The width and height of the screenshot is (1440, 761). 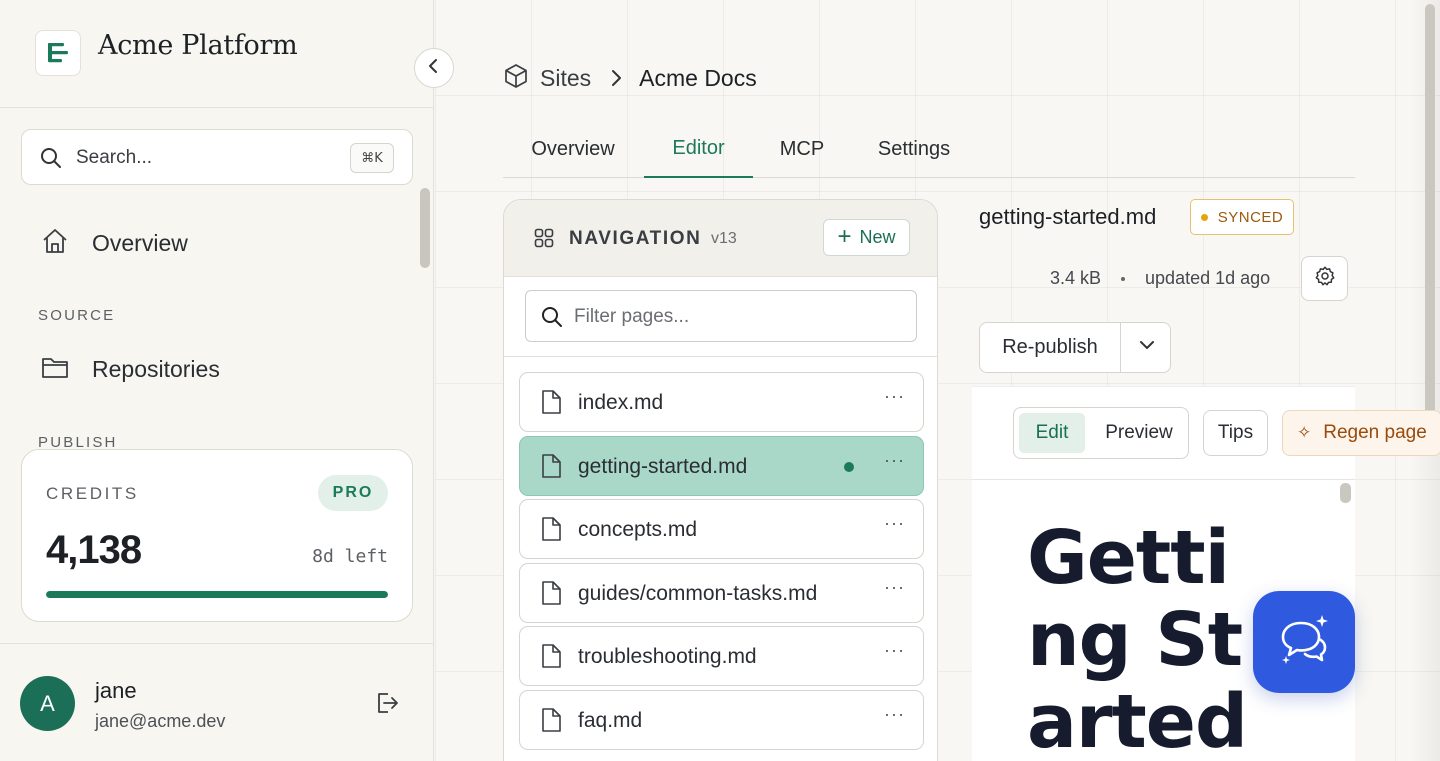 I want to click on chevron-down-icon, so click(x=1147, y=347).